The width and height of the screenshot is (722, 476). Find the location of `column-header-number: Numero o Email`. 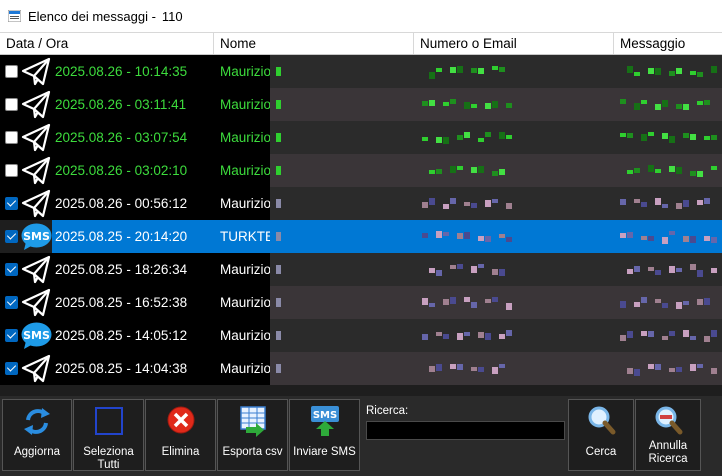

column-header-number: Numero o Email is located at coordinates (514, 43).